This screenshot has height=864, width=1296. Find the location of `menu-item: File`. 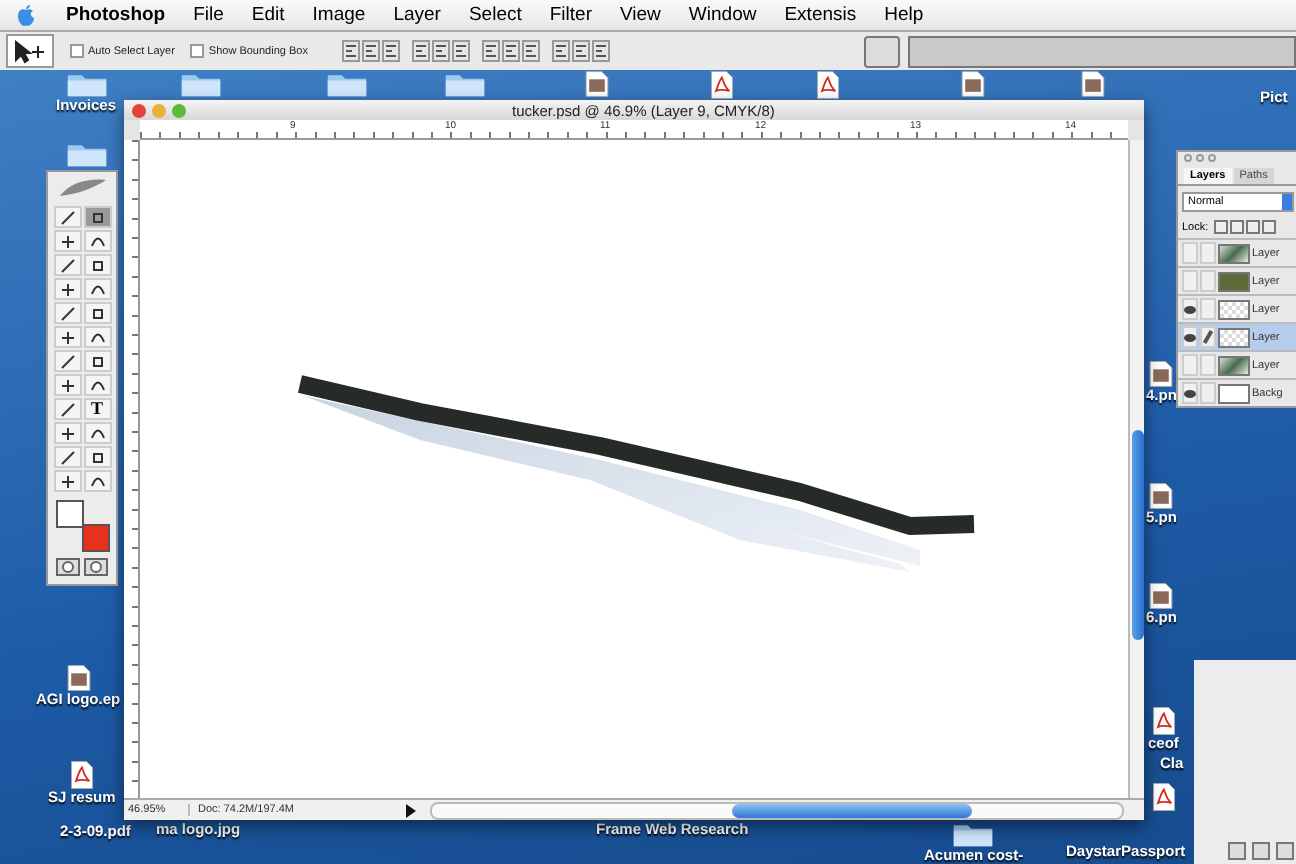

menu-item: File is located at coordinates (208, 15).